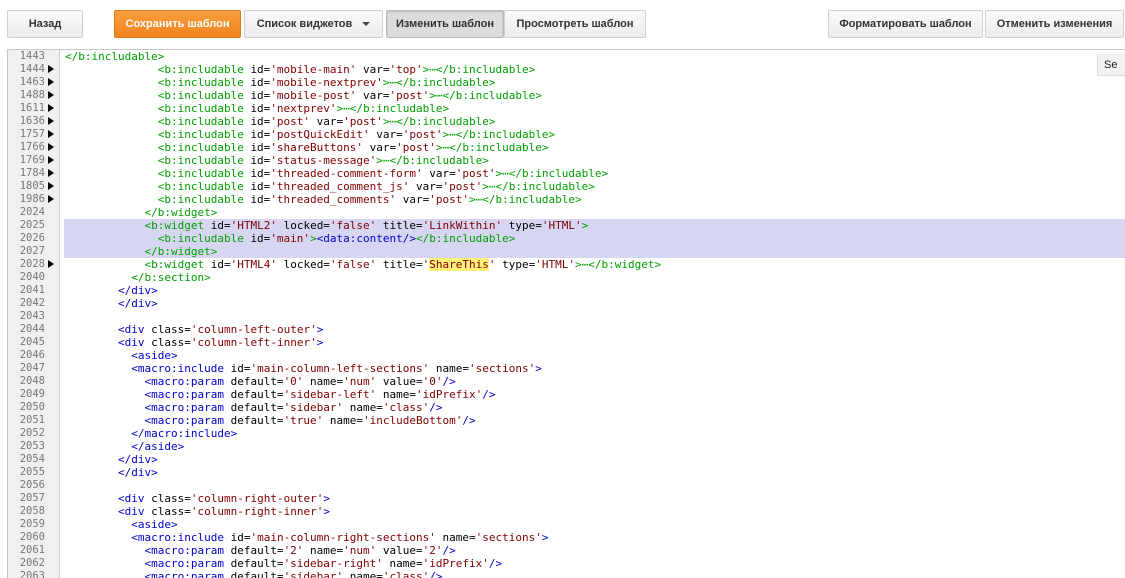  What do you see at coordinates (566, 342) in the screenshot?
I see `code-line: 2045 <div class='column-left-inner'>` at bounding box center [566, 342].